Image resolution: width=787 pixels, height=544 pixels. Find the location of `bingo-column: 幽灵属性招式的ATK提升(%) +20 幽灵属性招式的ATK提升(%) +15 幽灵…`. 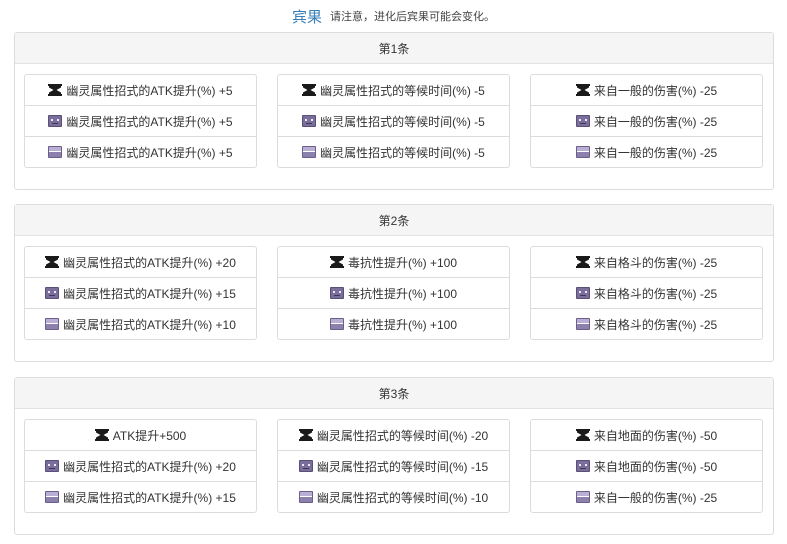

bingo-column: 幽灵属性招式的ATK提升(%) +20 幽灵属性招式的ATK提升(%) +15 幽灵… is located at coordinates (140, 293).